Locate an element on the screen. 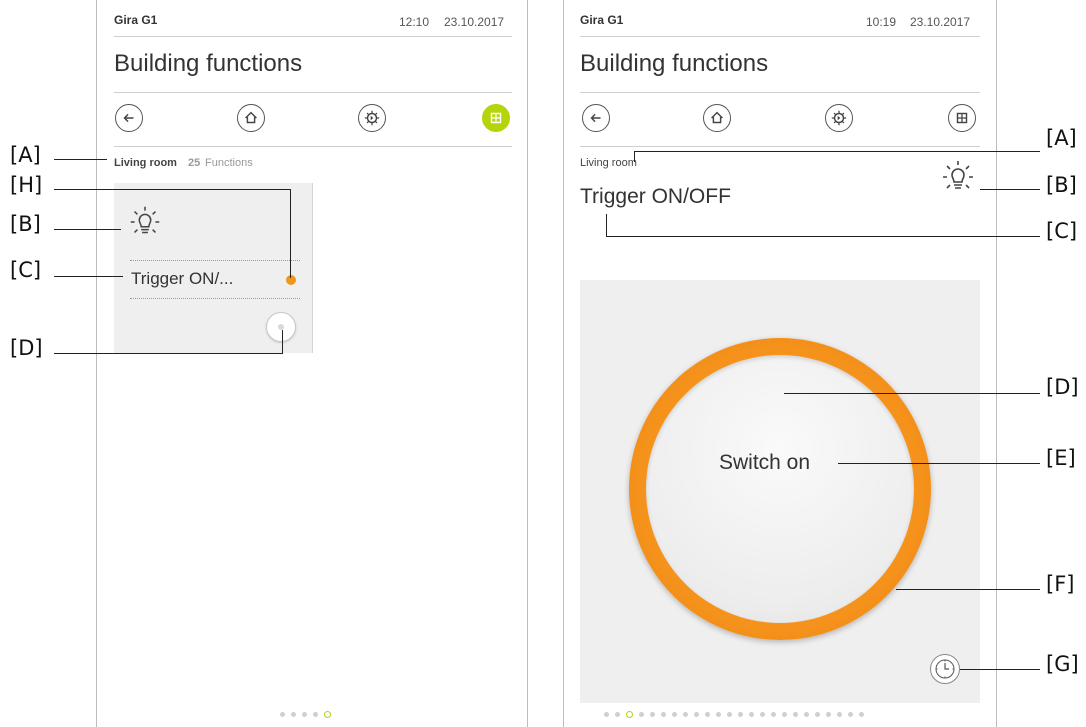  callout-right-a: [A] is located at coordinates (1061, 138).